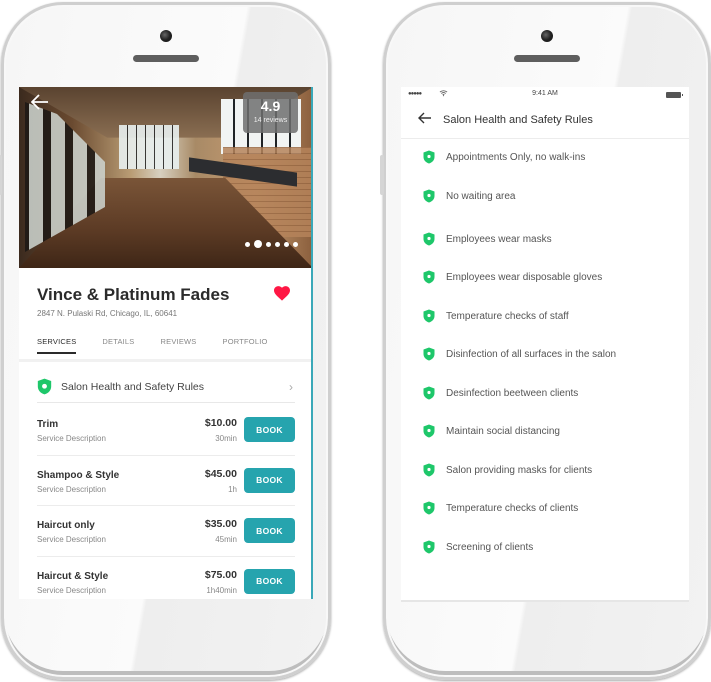 This screenshot has width=711, height=682. What do you see at coordinates (165, 360) in the screenshot?
I see `tabs-divider` at bounding box center [165, 360].